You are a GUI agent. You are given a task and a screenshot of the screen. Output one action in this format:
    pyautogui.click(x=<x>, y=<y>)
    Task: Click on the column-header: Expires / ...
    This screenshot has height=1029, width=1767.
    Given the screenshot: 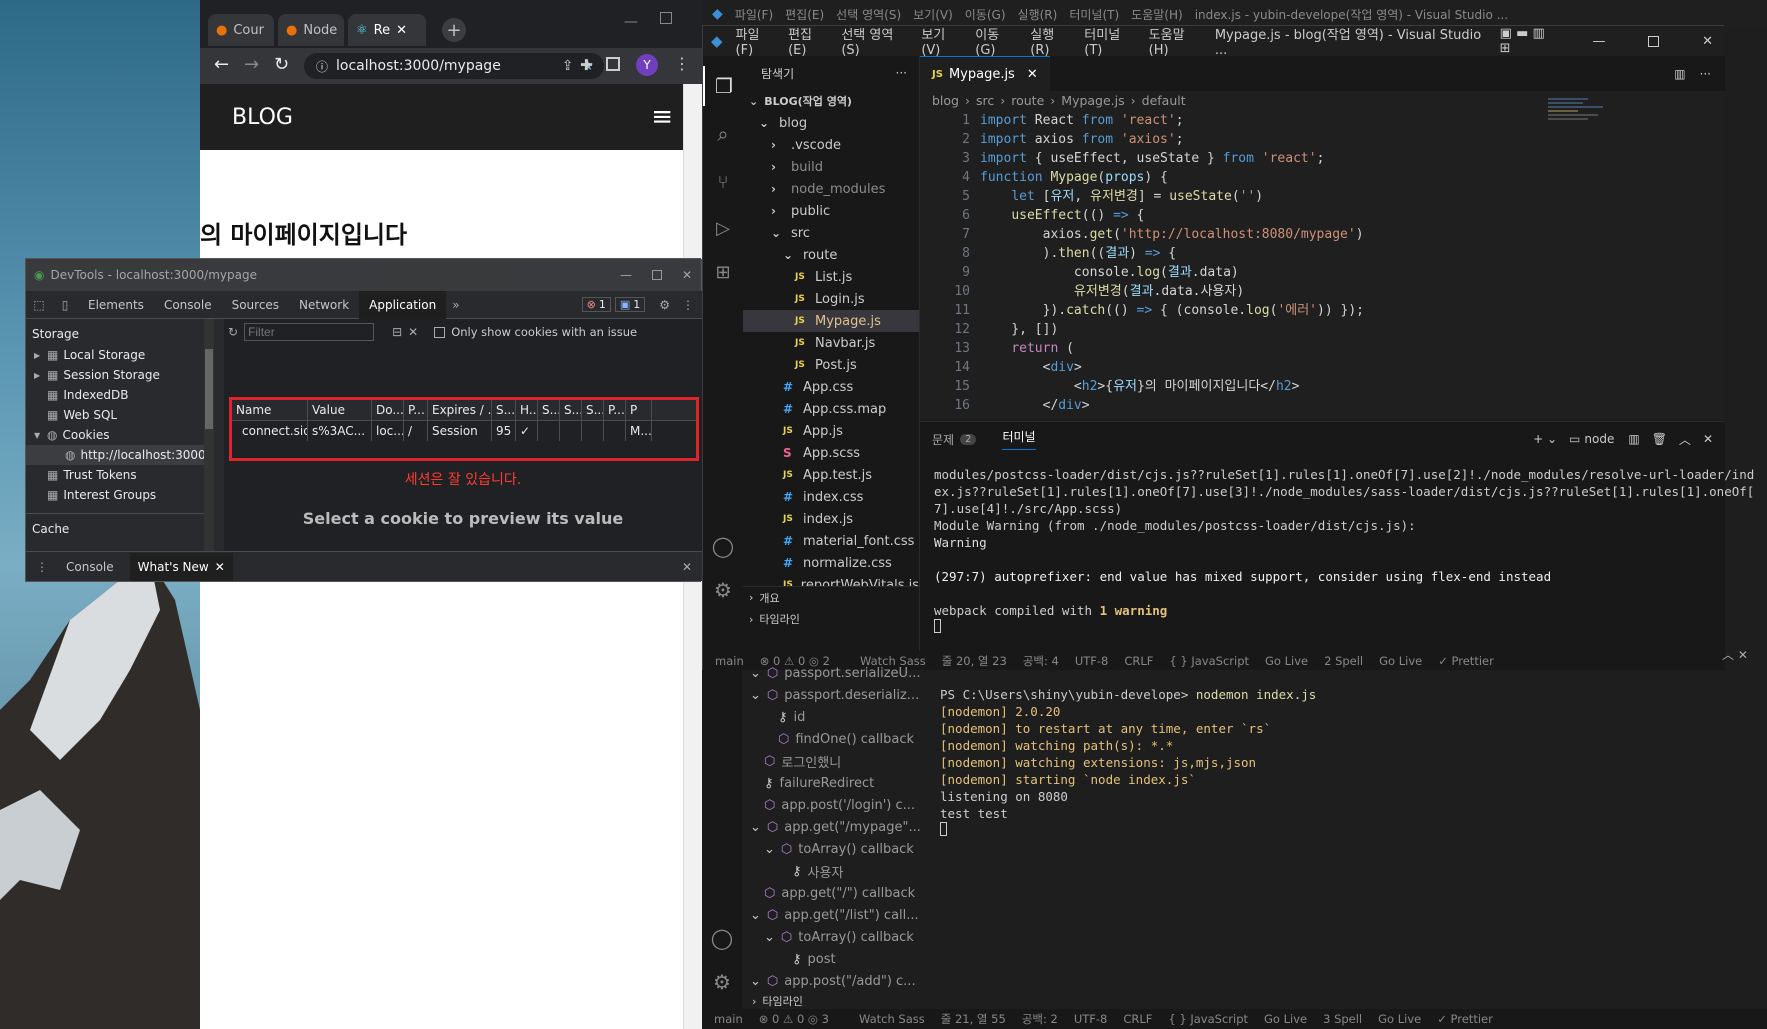 What is the action you would take?
    pyautogui.click(x=460, y=410)
    